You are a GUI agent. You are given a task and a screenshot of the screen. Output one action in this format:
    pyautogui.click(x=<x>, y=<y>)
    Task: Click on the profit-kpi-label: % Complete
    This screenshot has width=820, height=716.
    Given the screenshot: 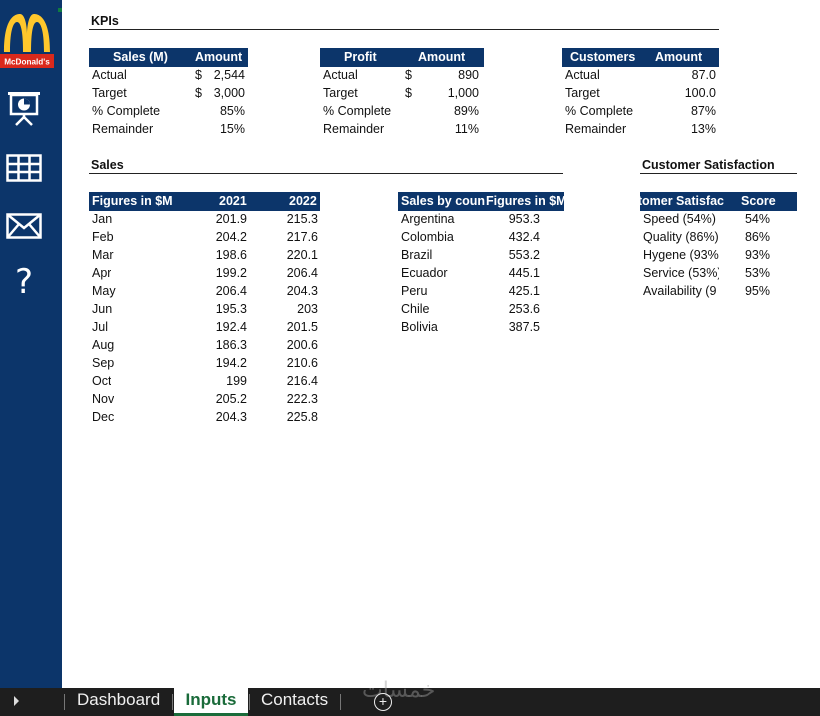 What is the action you would take?
    pyautogui.click(x=357, y=111)
    